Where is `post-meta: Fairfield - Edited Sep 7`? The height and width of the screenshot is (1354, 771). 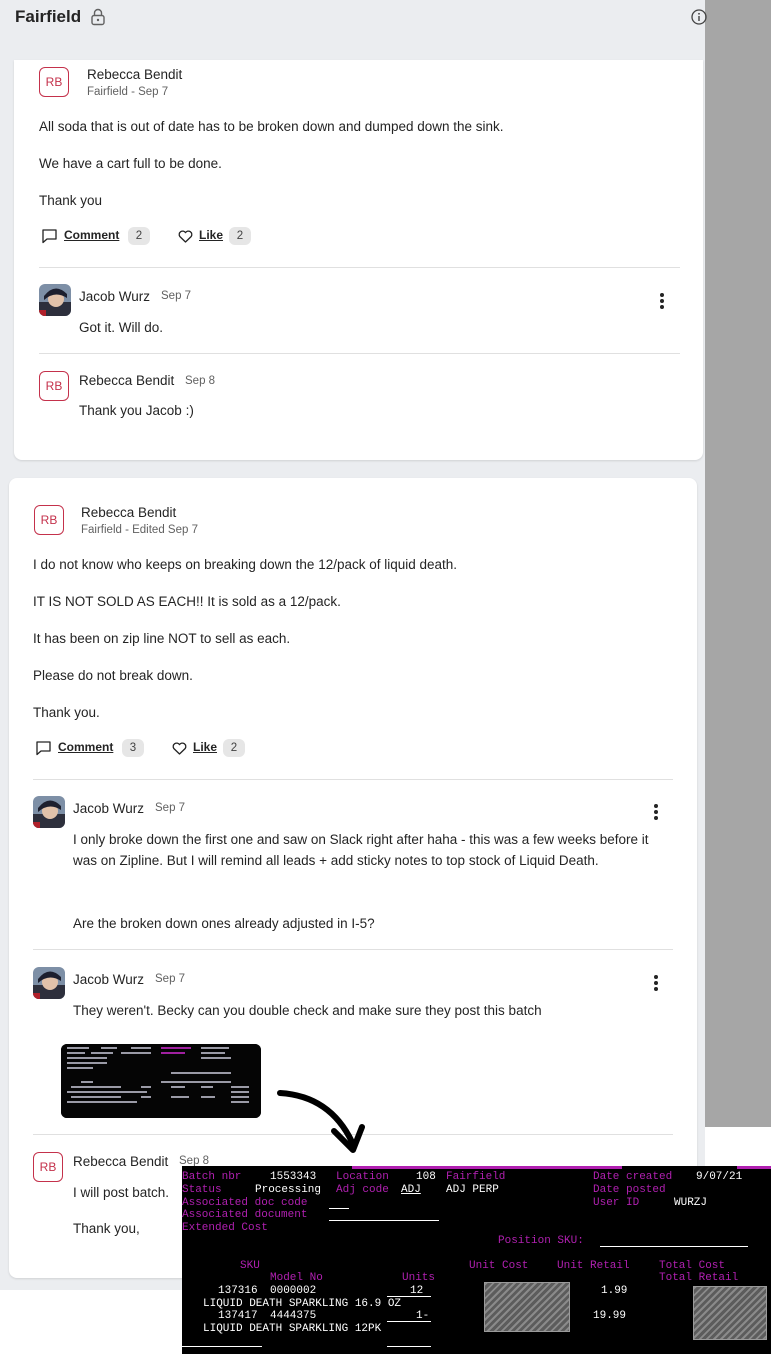 post-meta: Fairfield - Edited Sep 7 is located at coordinates (139, 530).